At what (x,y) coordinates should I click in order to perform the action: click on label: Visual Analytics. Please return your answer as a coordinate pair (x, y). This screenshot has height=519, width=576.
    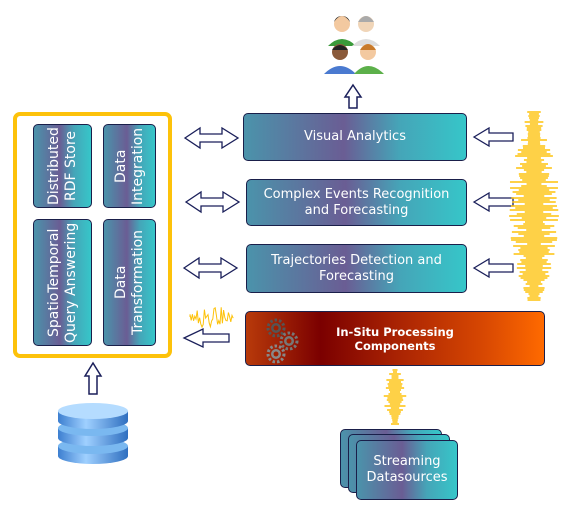
    Looking at the image, I should click on (355, 136).